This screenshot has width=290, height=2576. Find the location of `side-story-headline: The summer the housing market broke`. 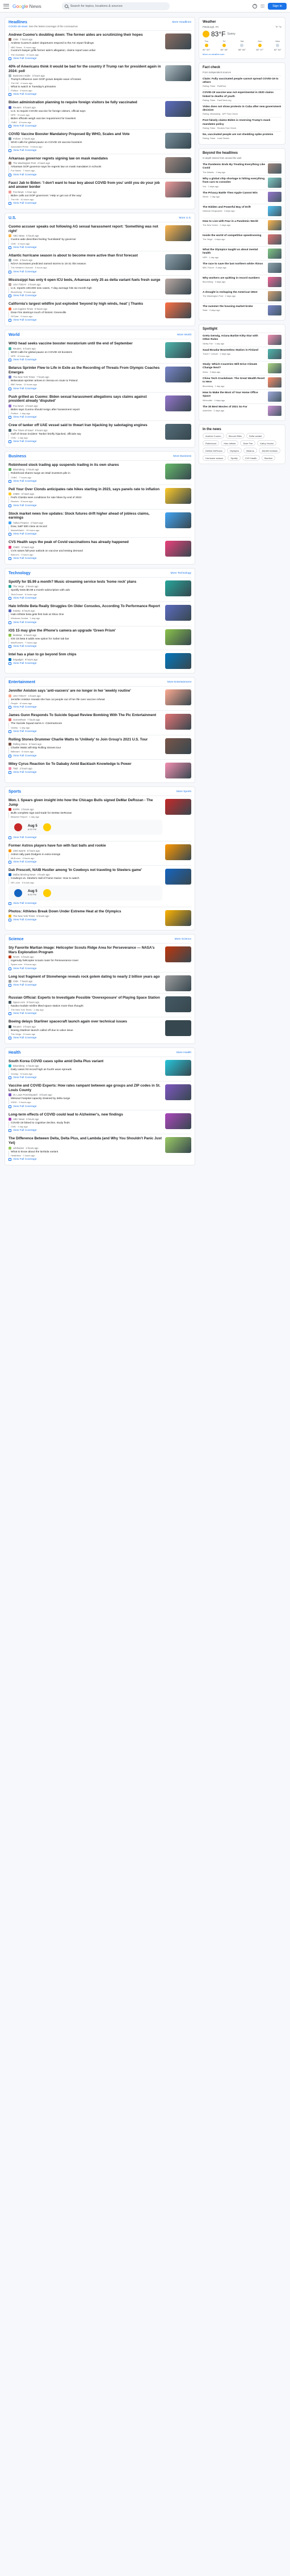

side-story-headline: The summer the housing market broke is located at coordinates (234, 307).